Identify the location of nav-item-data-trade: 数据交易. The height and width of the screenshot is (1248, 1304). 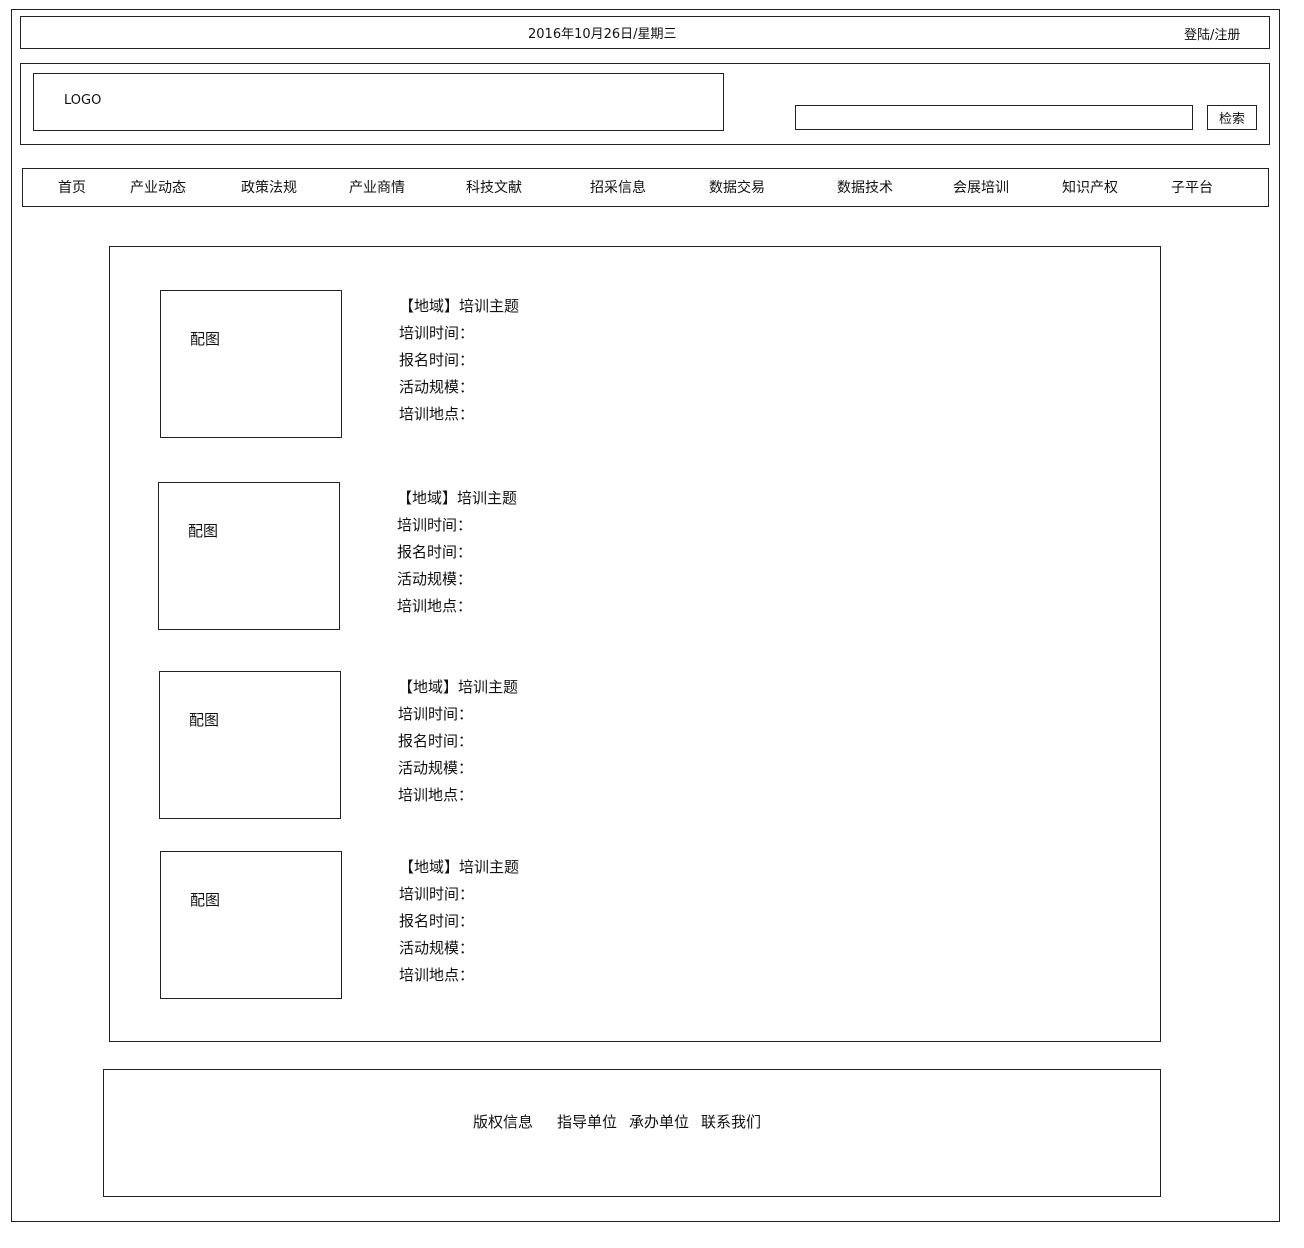
(737, 187).